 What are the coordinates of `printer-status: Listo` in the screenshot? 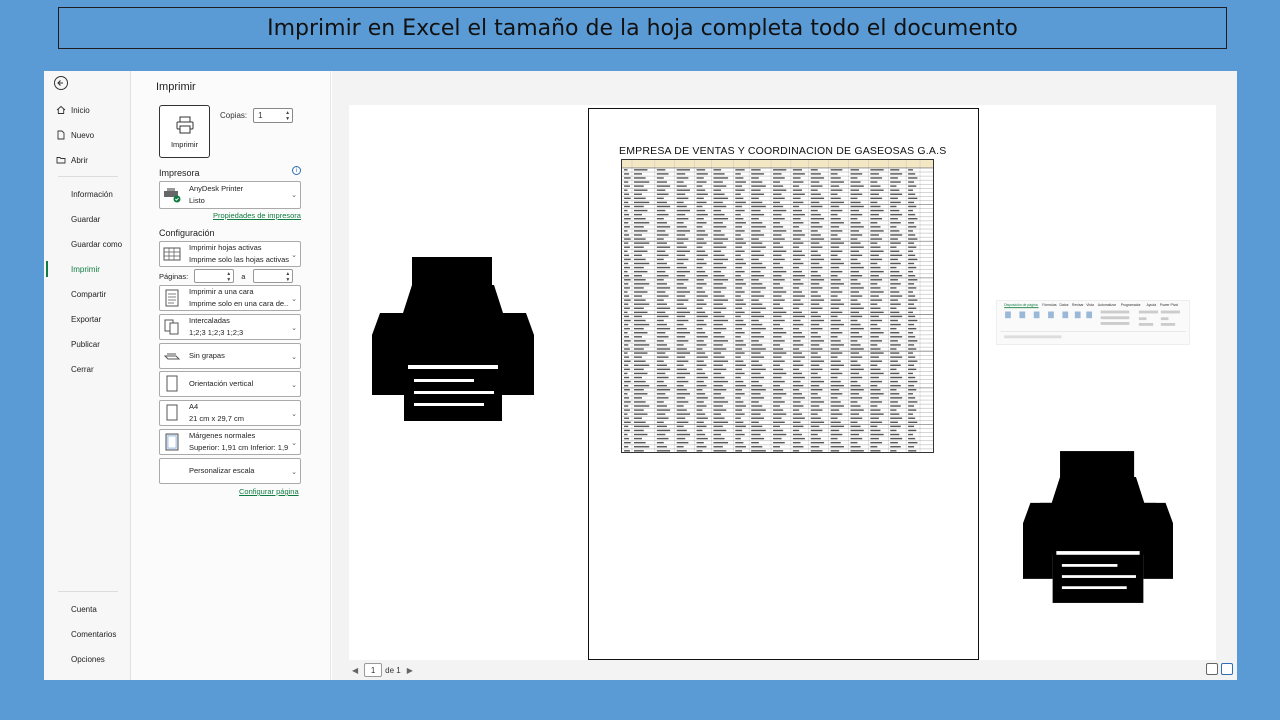 It's located at (197, 200).